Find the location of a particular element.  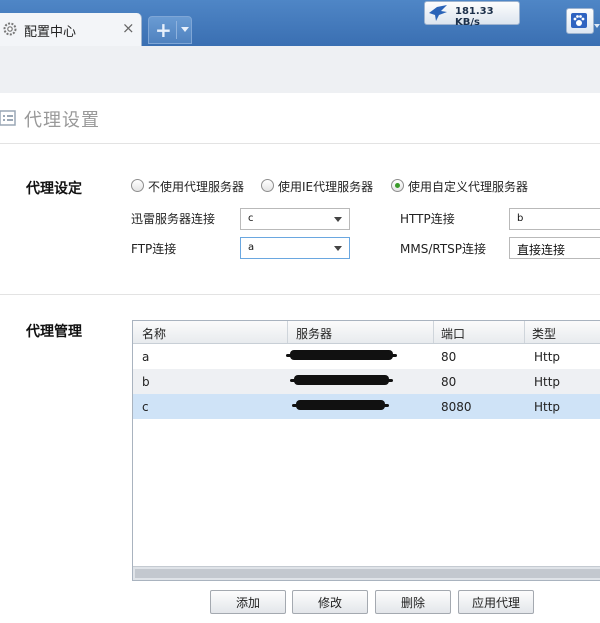

list-settings-icon is located at coordinates (8, 118).